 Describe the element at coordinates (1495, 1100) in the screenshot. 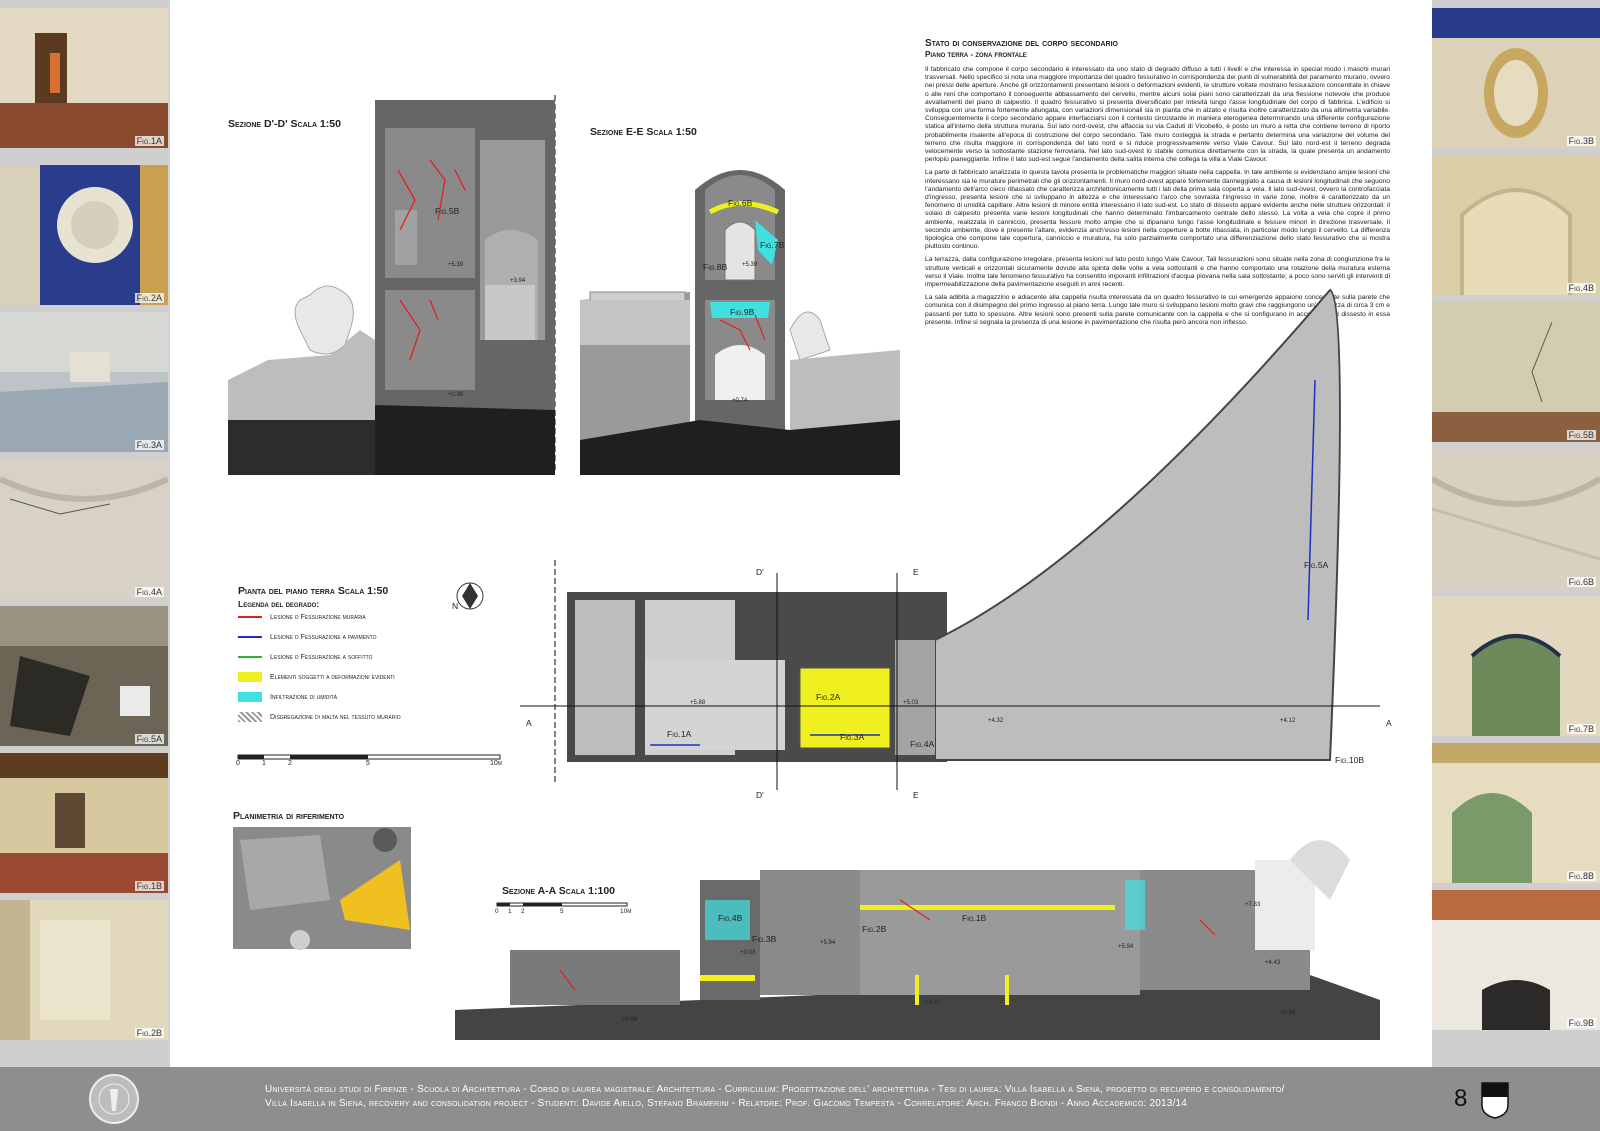

I see `coat-of-arms-icon` at that location.